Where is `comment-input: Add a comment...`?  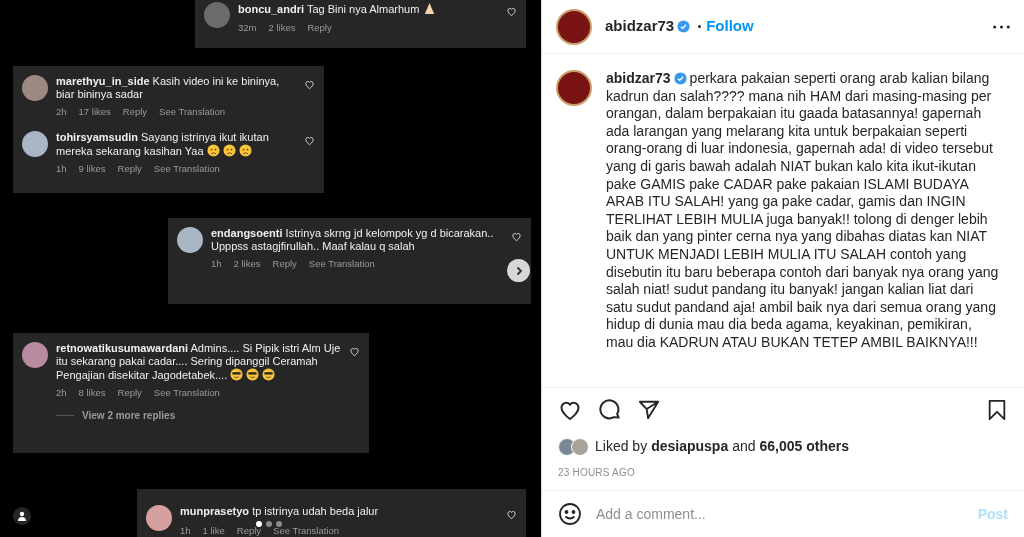
comment-input: Add a comment... is located at coordinates (780, 514).